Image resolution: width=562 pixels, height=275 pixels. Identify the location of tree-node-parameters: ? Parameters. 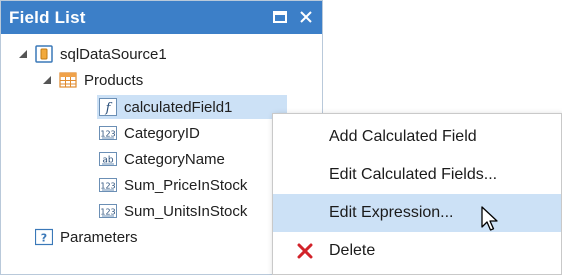
(86, 237).